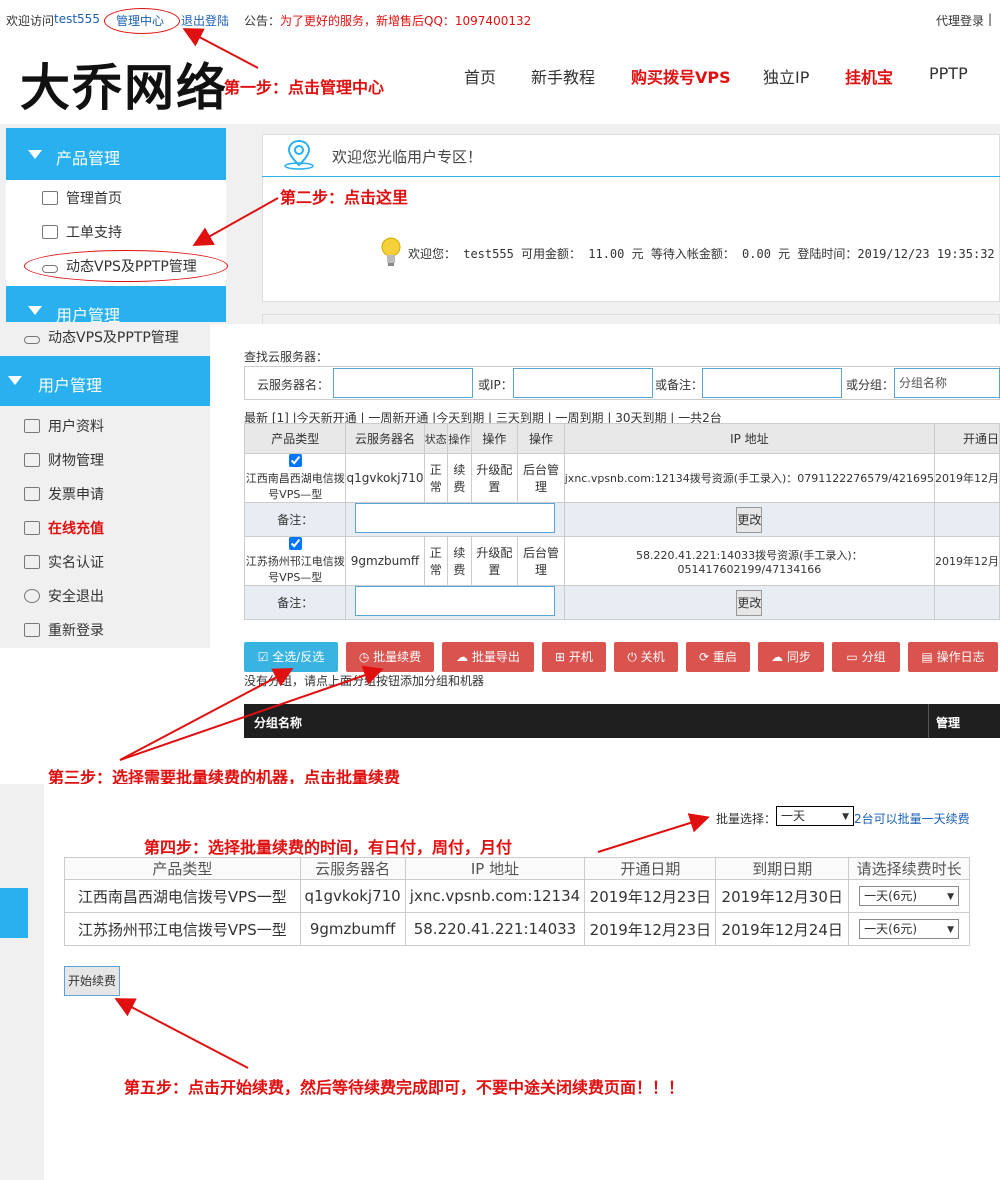 The image size is (1000, 1180). I want to click on arrow-step3b, so click(251, 713).